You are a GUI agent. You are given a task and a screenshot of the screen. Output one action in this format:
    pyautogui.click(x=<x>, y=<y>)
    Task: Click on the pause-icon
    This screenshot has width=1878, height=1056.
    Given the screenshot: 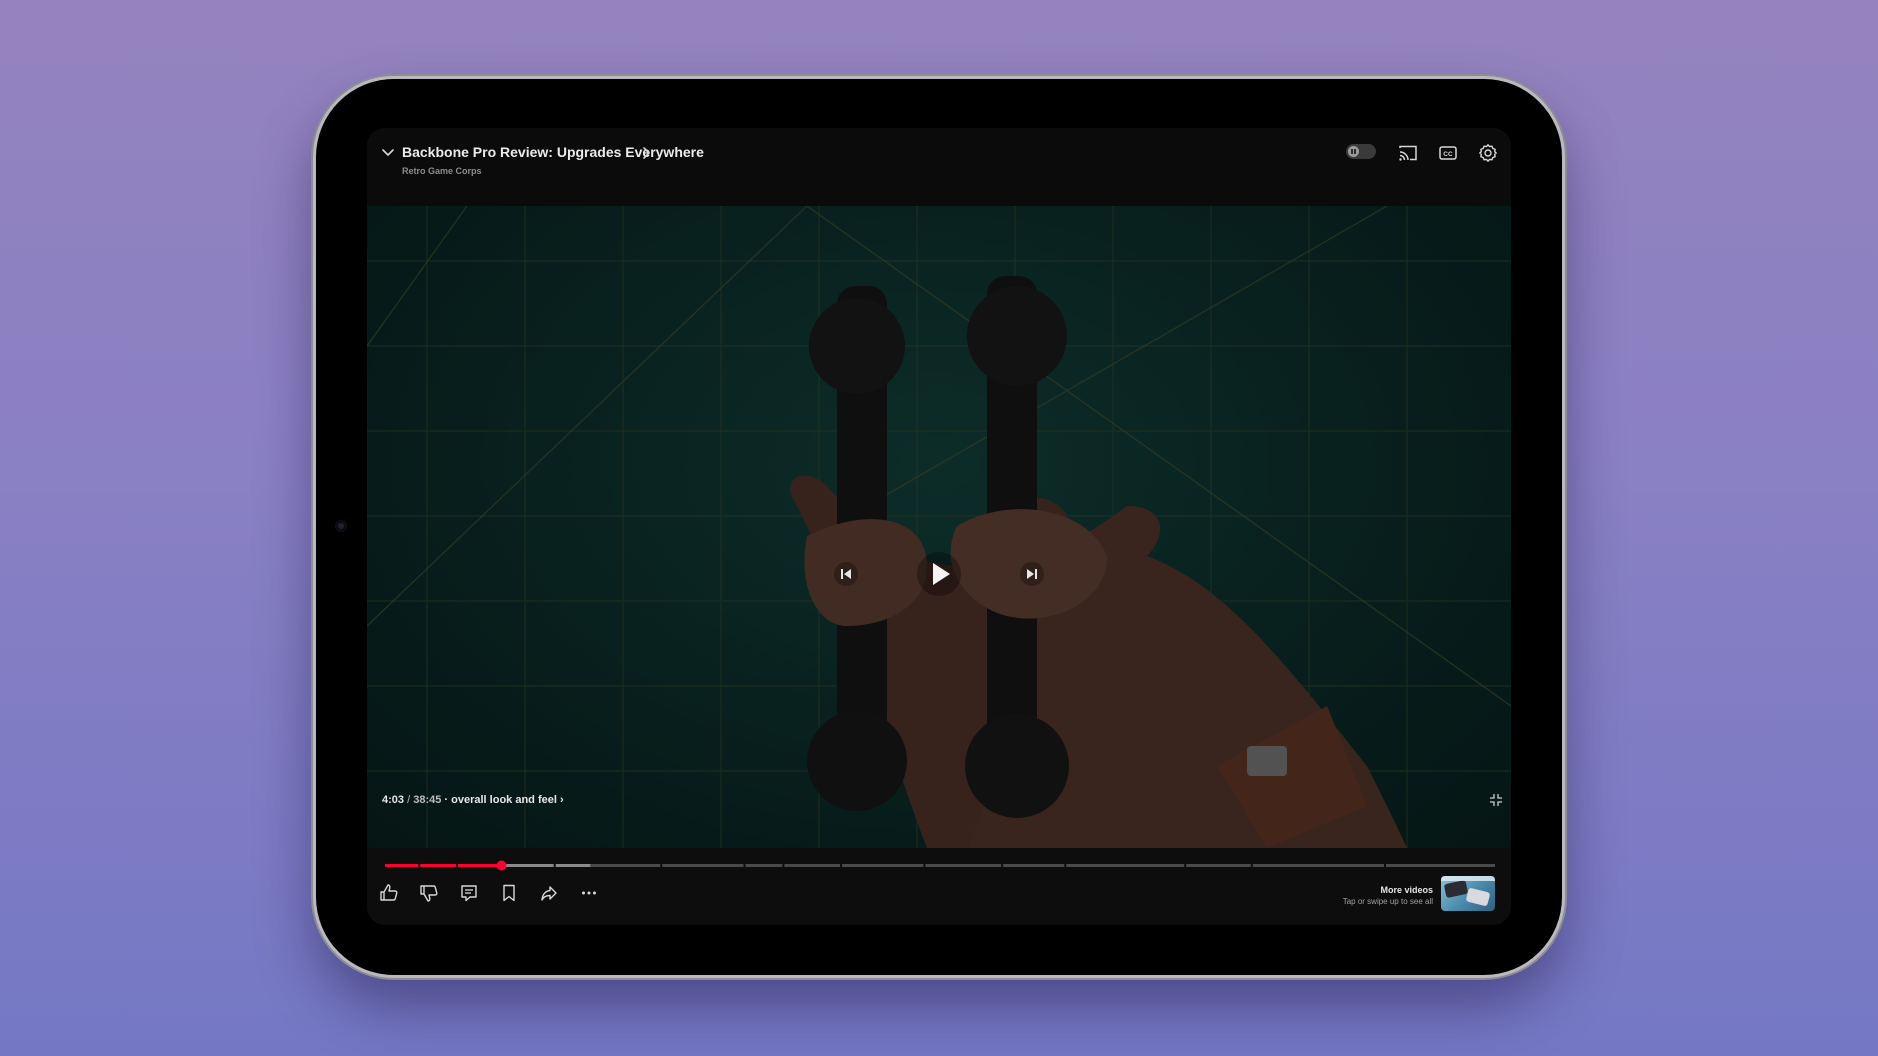 What is the action you would take?
    pyautogui.click(x=1353, y=151)
    